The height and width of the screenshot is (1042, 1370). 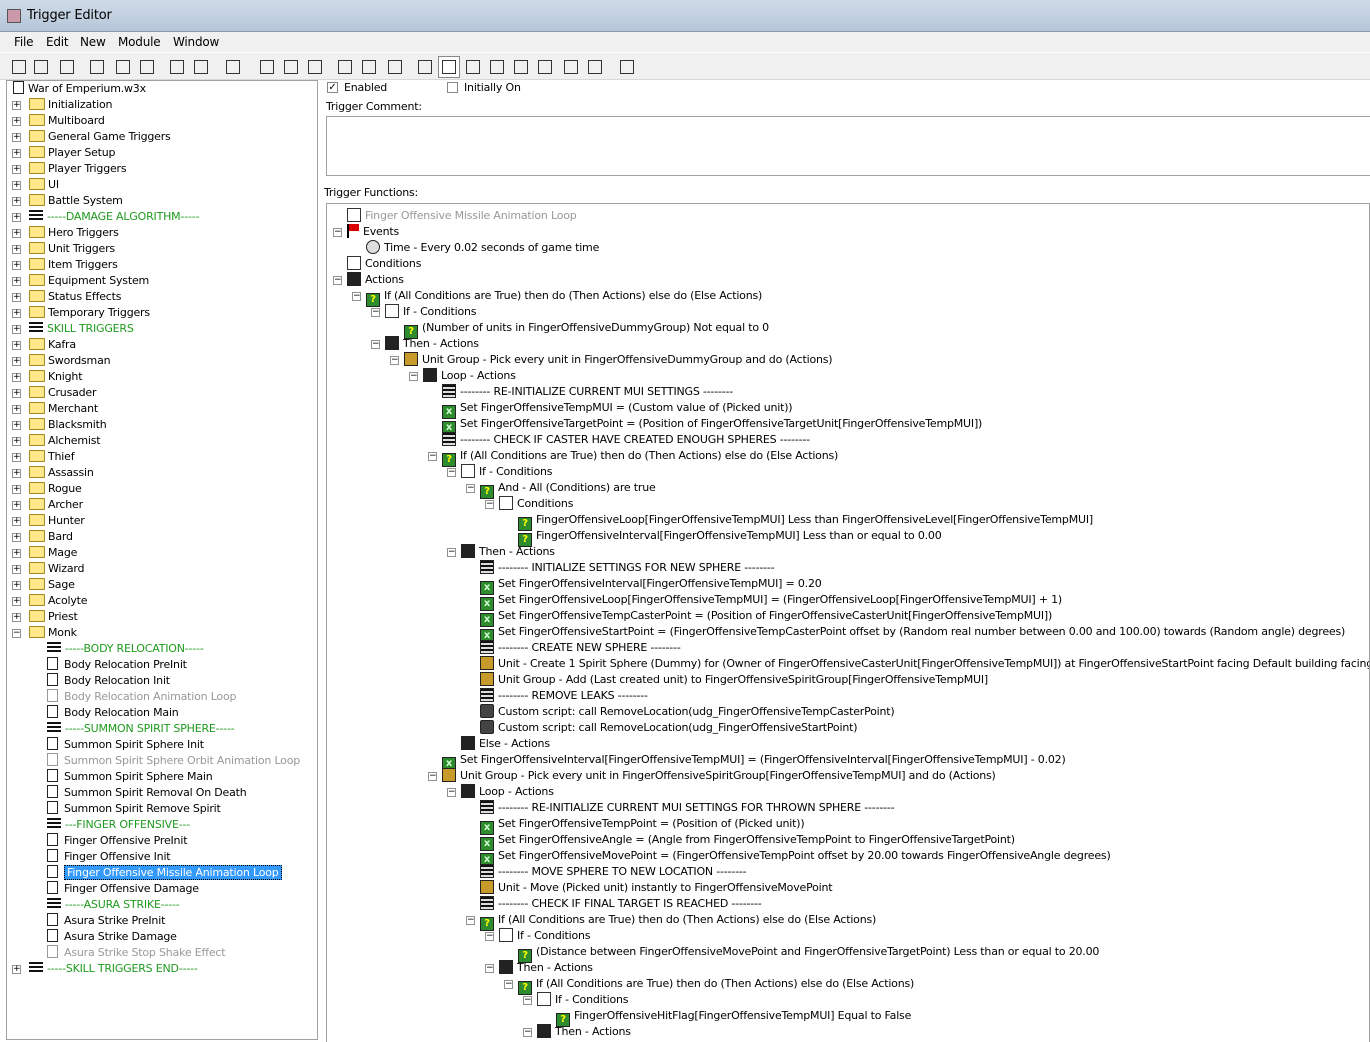 What do you see at coordinates (473, 67) in the screenshot?
I see `sound-editor-icon` at bounding box center [473, 67].